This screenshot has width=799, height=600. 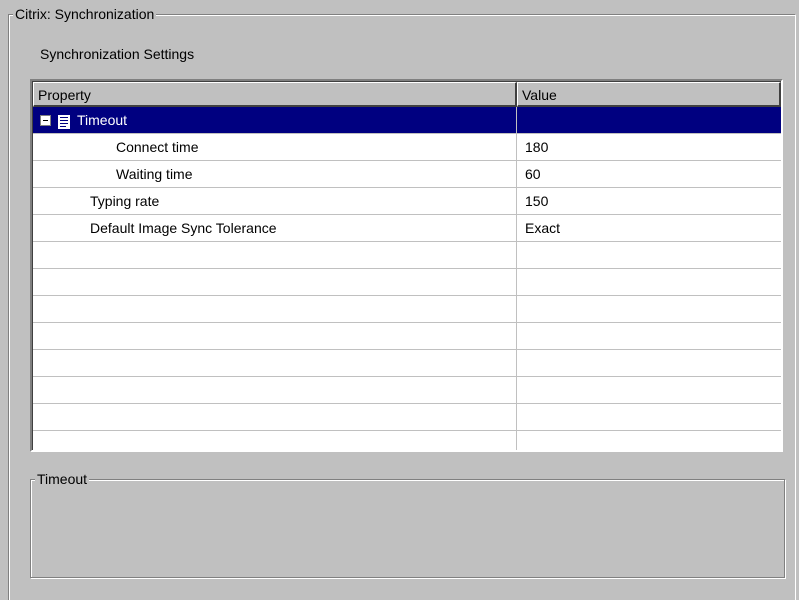 I want to click on description-title: Timeout, so click(x=62, y=479).